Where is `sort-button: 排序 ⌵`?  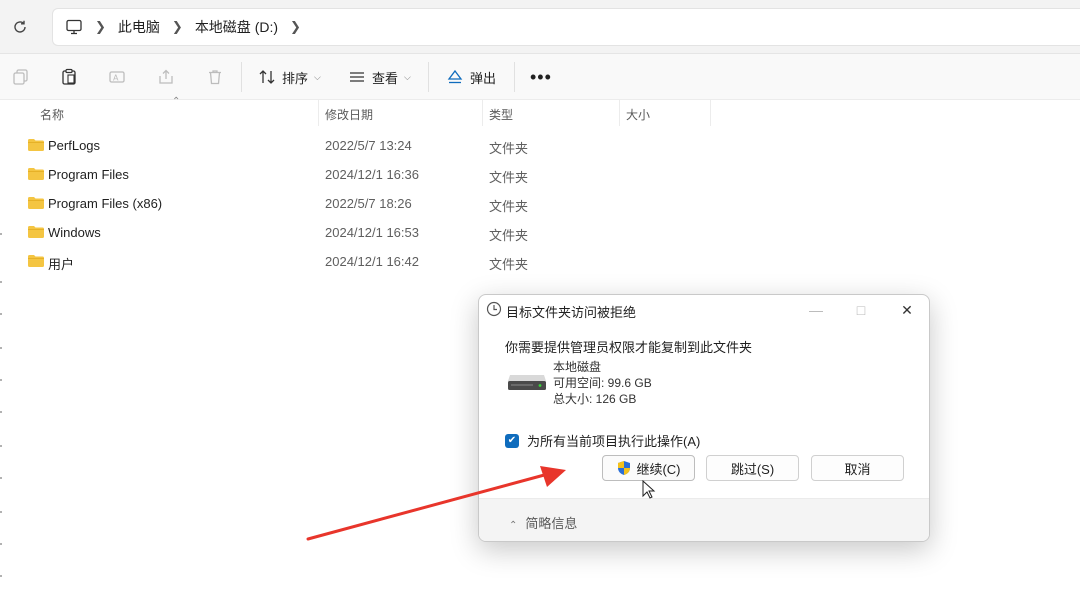 sort-button: 排序 ⌵ is located at coordinates (289, 77).